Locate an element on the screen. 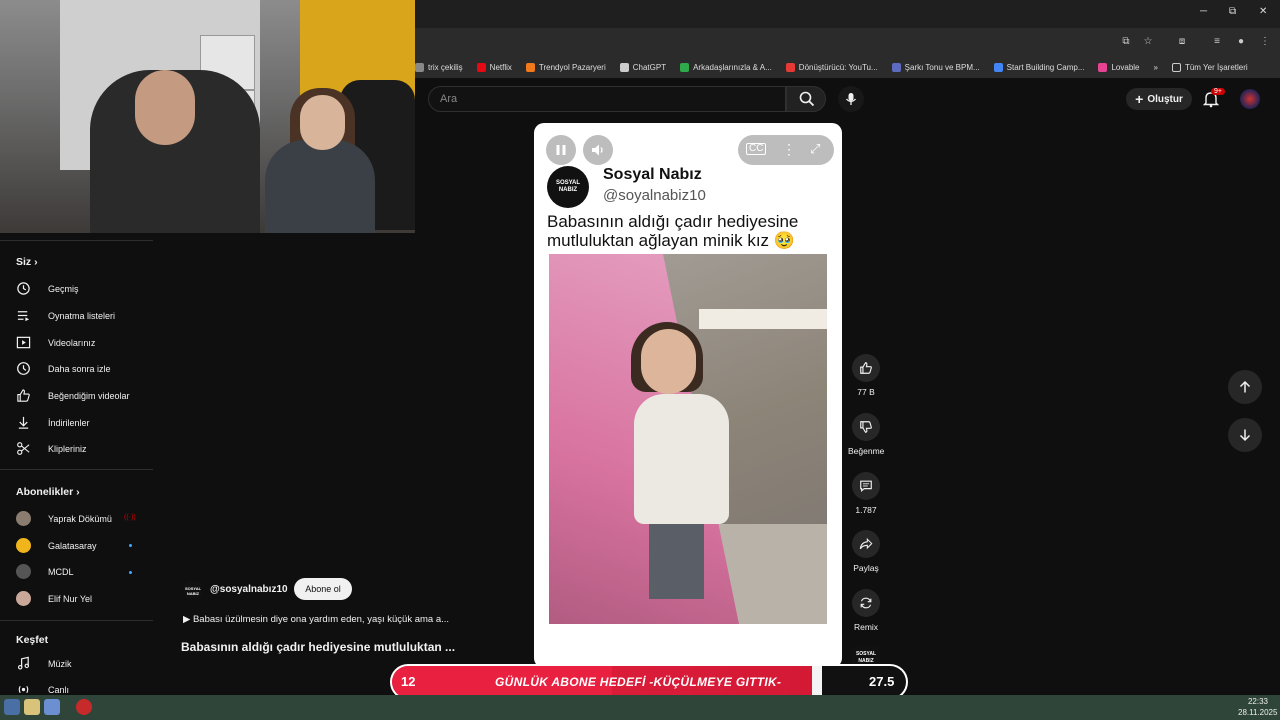 The height and width of the screenshot is (720, 1280). like-count: 77 B is located at coordinates (866, 392).